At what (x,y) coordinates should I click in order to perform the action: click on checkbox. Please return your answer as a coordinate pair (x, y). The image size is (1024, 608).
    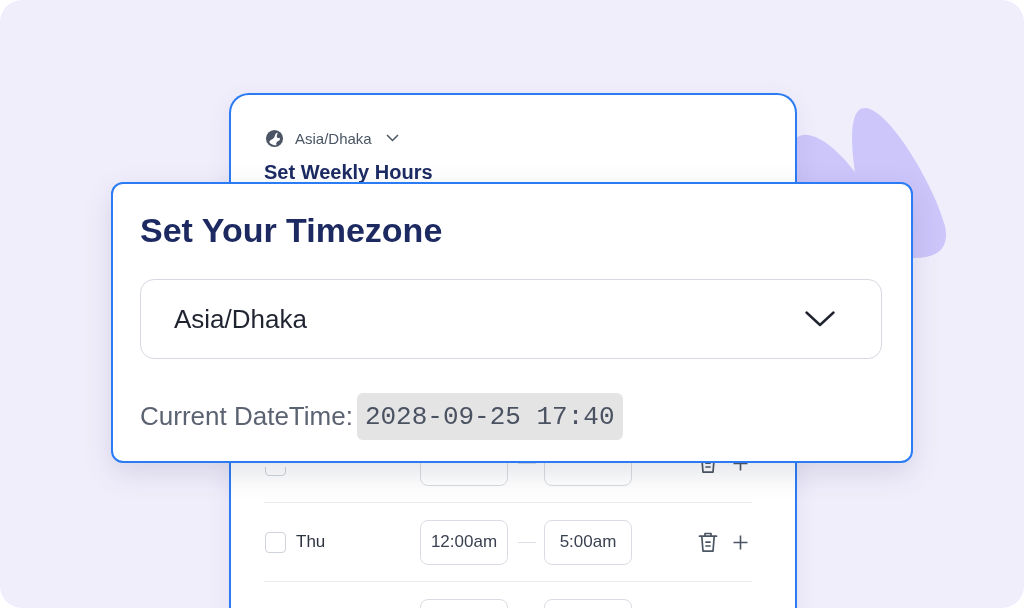
    Looking at the image, I should click on (275, 542).